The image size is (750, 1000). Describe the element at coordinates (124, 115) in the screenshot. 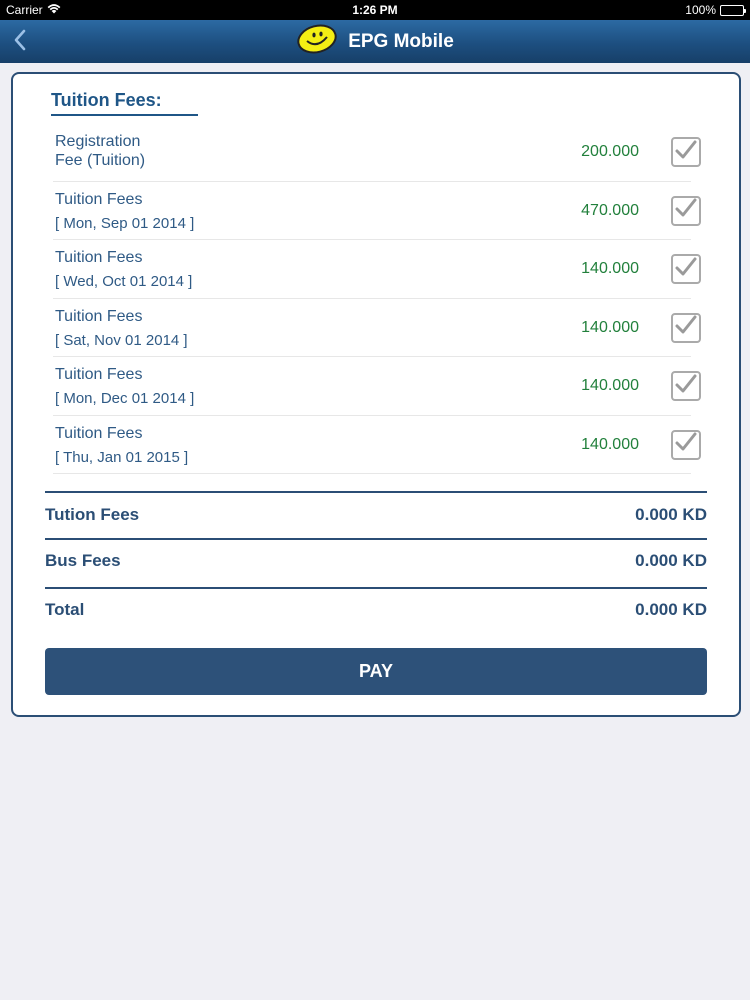

I see `section-underline` at that location.